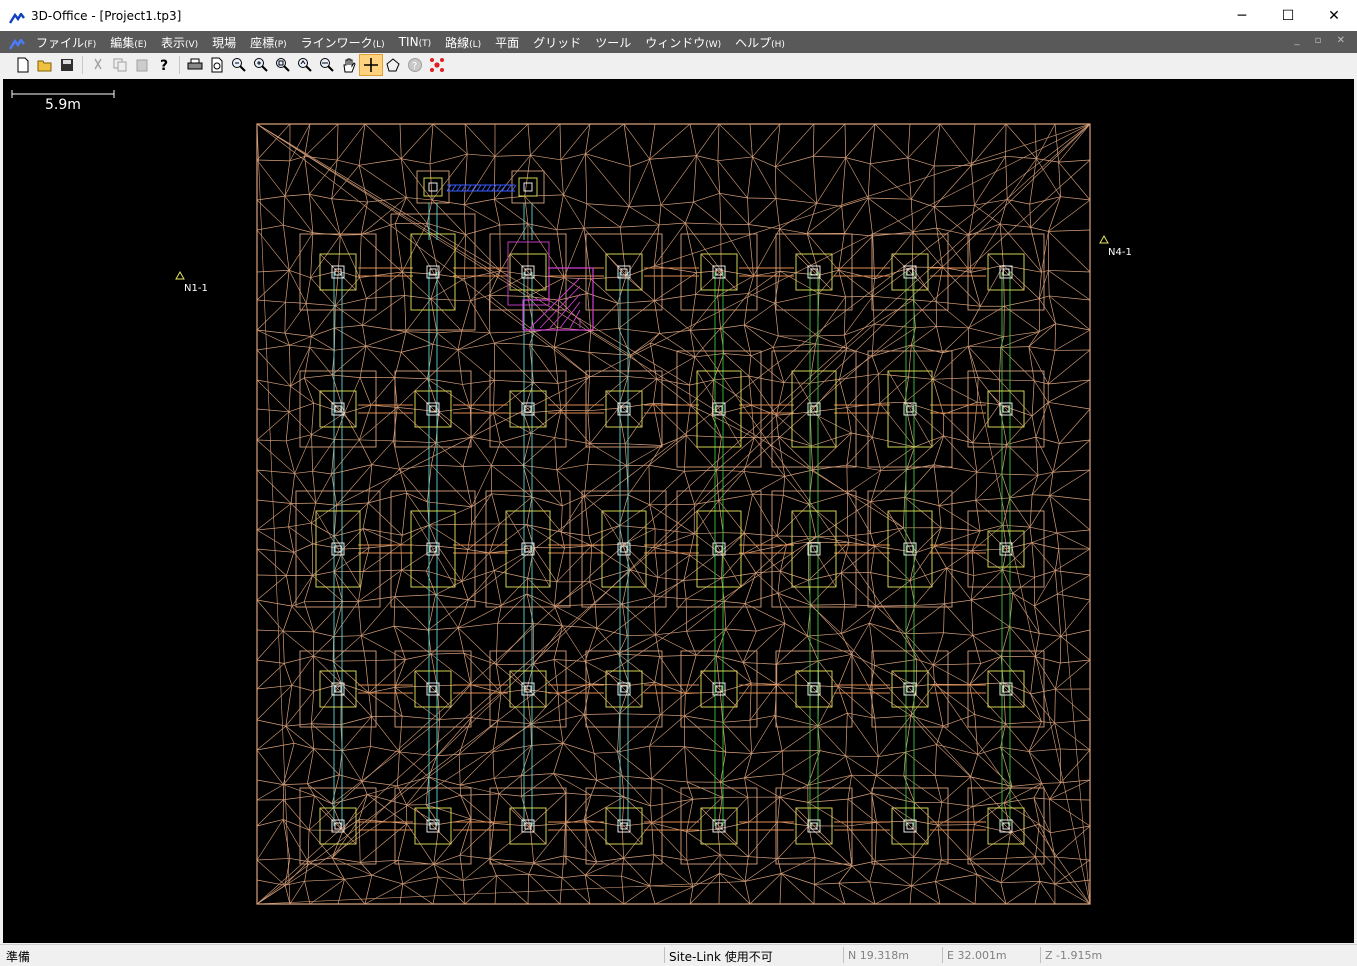 The width and height of the screenshot is (1357, 966). I want to click on cut-icon, so click(98, 65).